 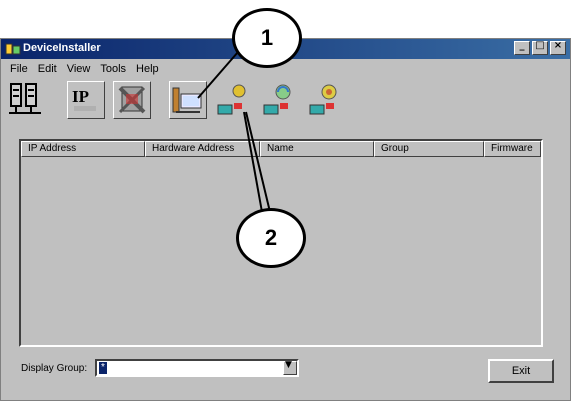 I want to click on callout-2-pointer-b, so click(x=258, y=162).